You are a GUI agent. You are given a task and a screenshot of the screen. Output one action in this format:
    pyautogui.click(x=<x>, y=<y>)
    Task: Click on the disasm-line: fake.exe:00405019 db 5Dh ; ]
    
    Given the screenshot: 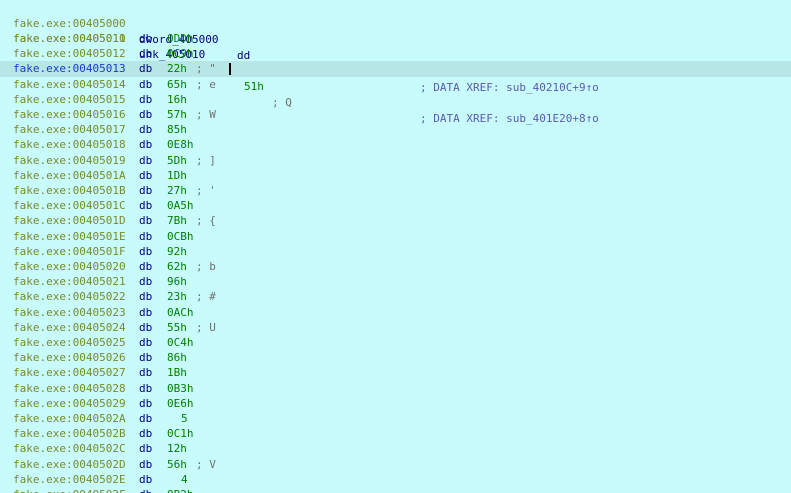 What is the action you would take?
    pyautogui.click(x=395, y=161)
    